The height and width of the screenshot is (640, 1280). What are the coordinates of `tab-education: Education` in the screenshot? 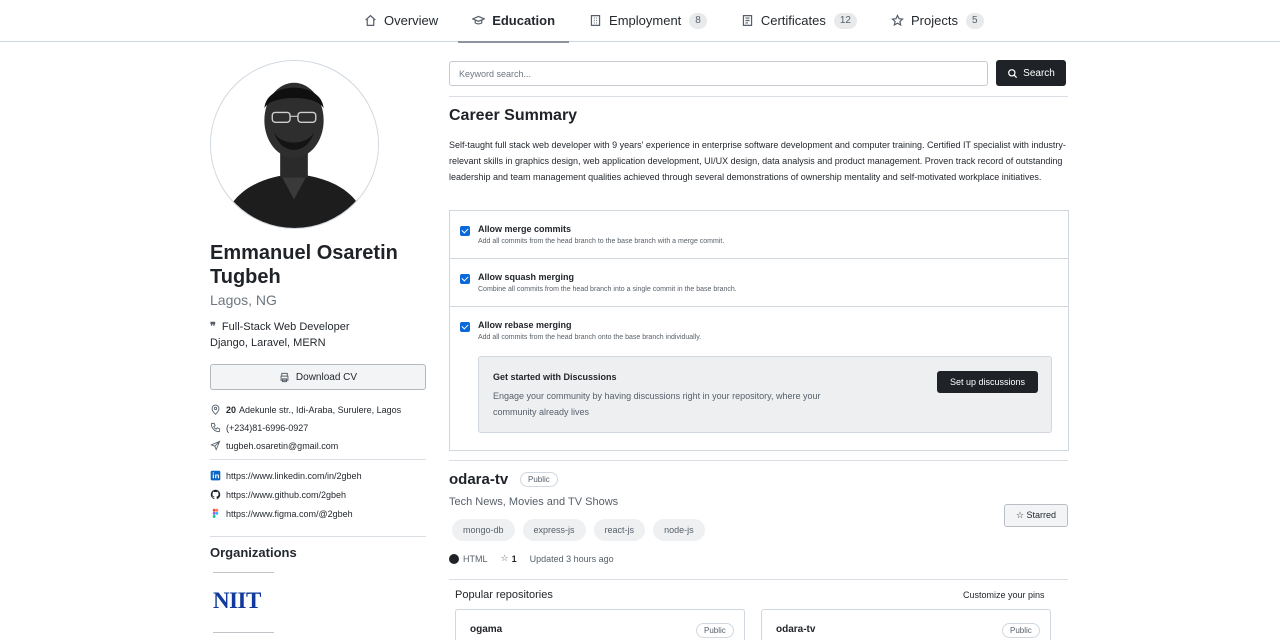 It's located at (513, 21).